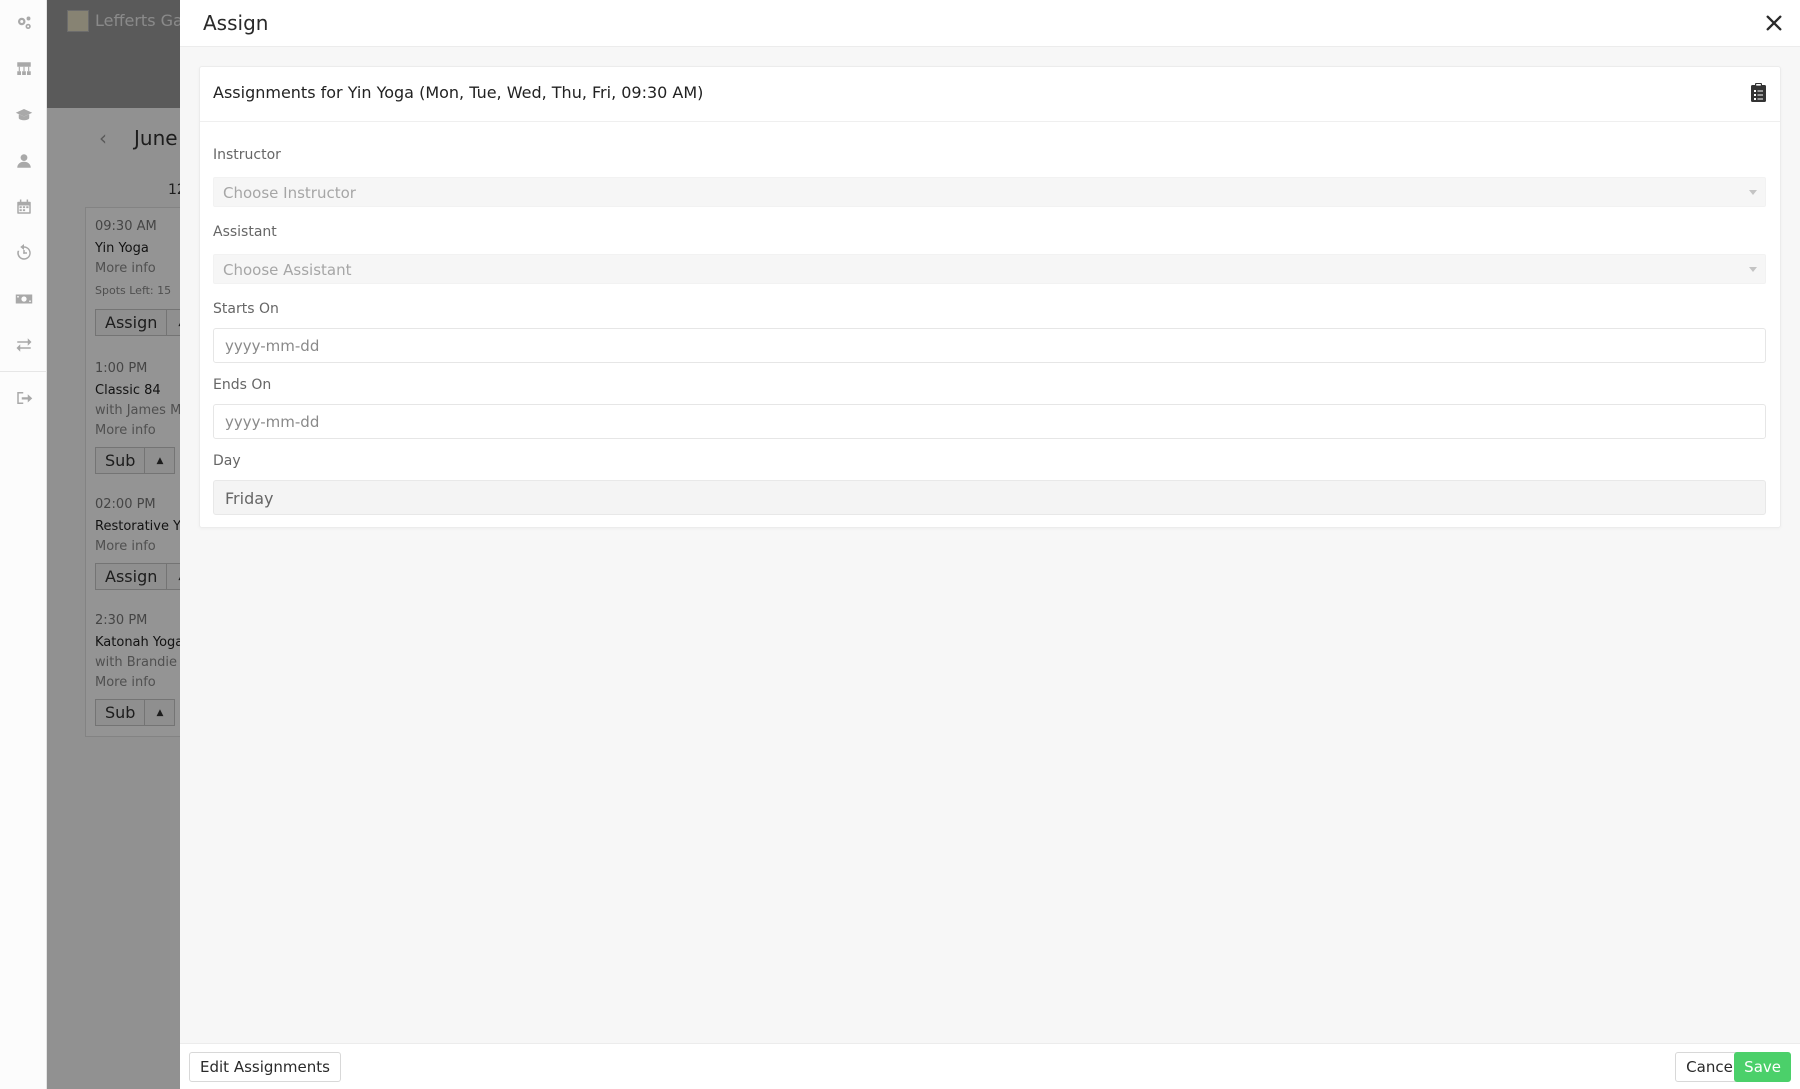 The image size is (1800, 1089). I want to click on close-icon, so click(1774, 23).